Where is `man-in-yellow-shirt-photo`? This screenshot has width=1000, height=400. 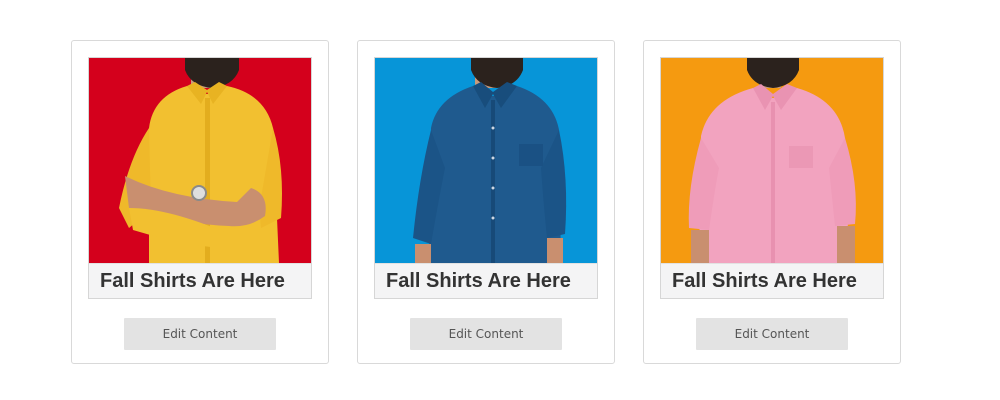
man-in-yellow-shirt-photo is located at coordinates (200, 160).